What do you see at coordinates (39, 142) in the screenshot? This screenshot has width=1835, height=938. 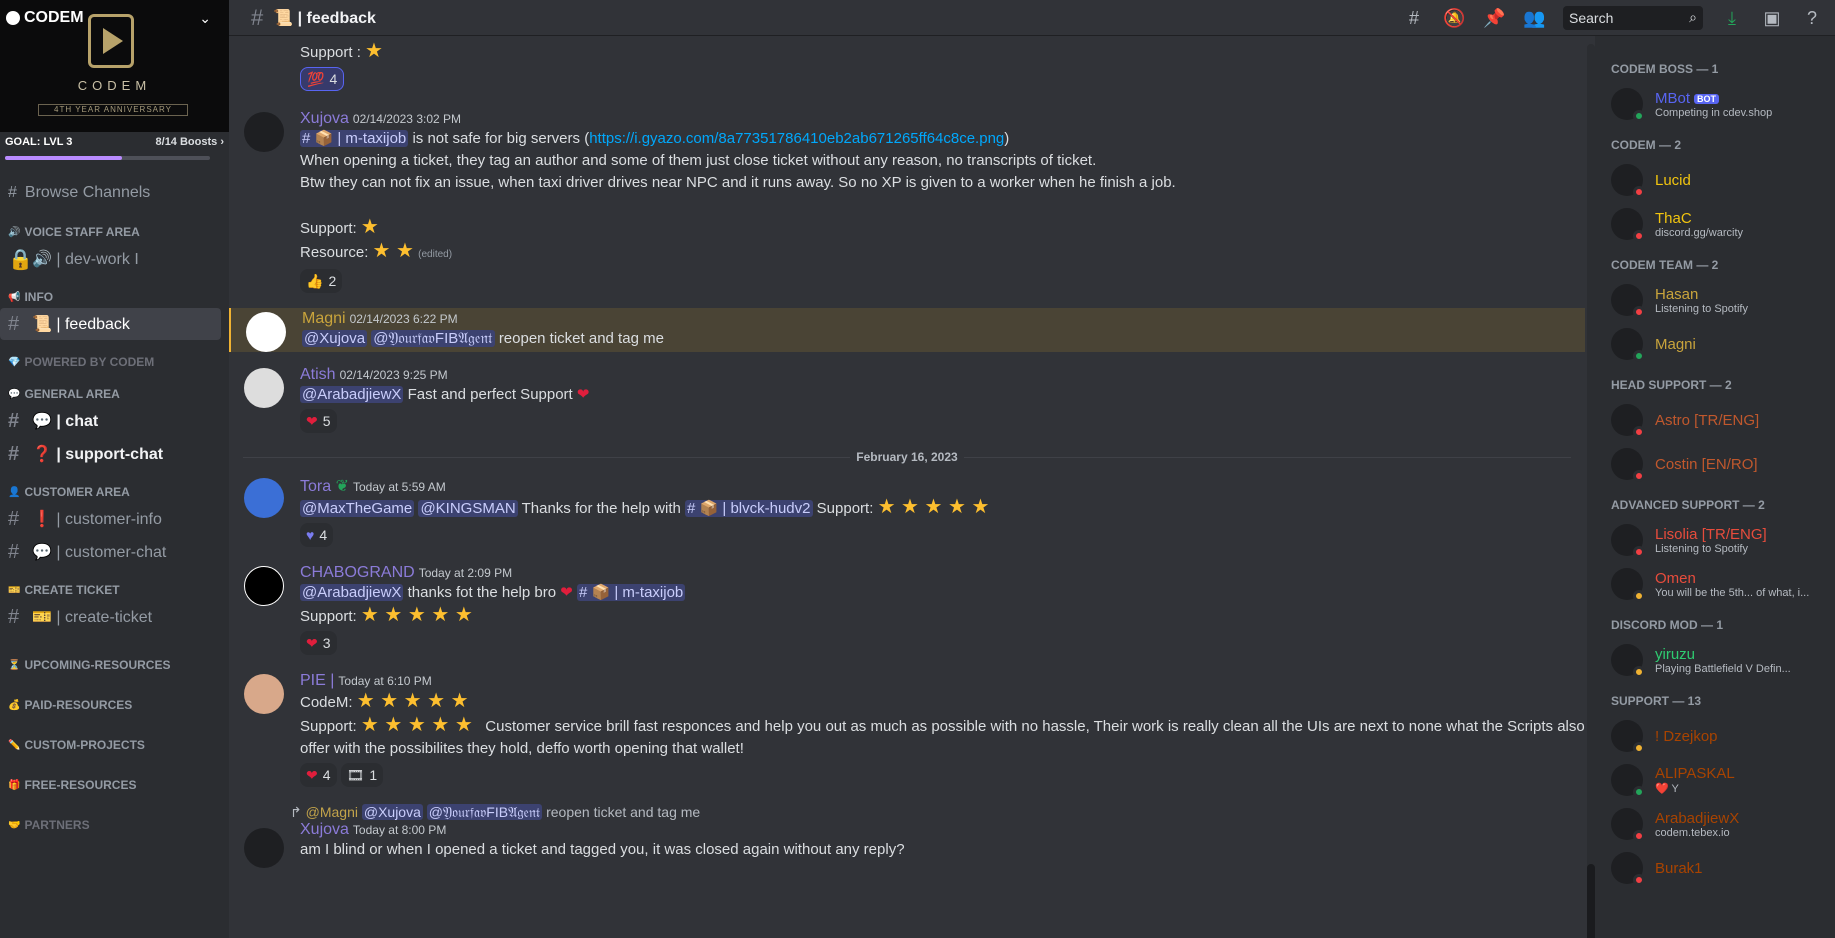 I see `goal-label: GOAL: LVL 3` at bounding box center [39, 142].